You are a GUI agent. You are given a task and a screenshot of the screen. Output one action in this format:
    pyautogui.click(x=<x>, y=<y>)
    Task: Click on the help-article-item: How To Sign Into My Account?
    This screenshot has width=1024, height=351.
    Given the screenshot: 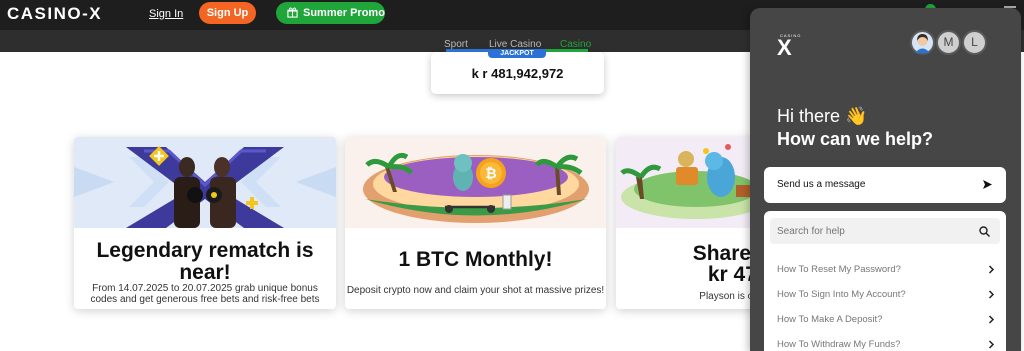 What is the action you would take?
    pyautogui.click(x=886, y=297)
    